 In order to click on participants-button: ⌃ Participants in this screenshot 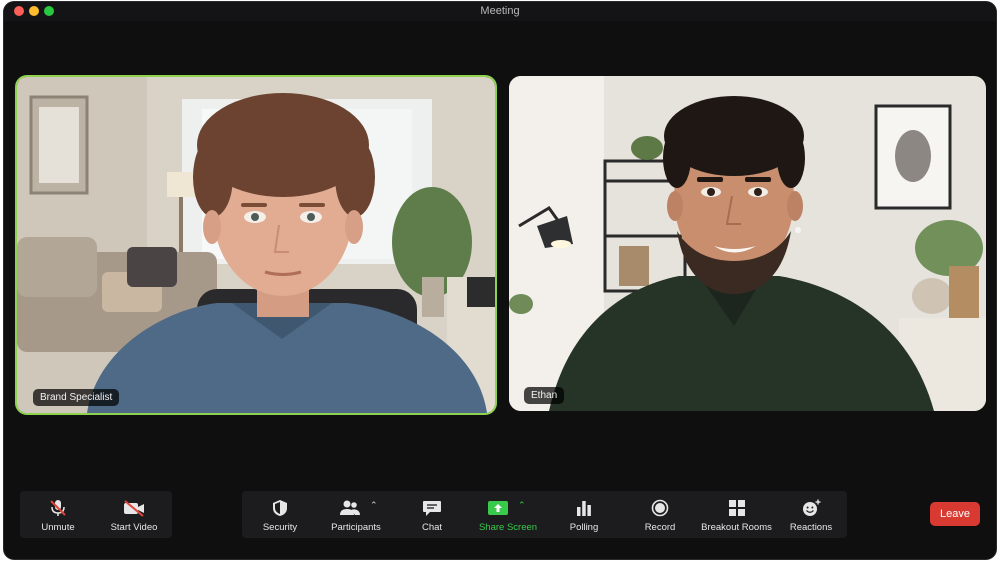, I will do `click(356, 514)`.